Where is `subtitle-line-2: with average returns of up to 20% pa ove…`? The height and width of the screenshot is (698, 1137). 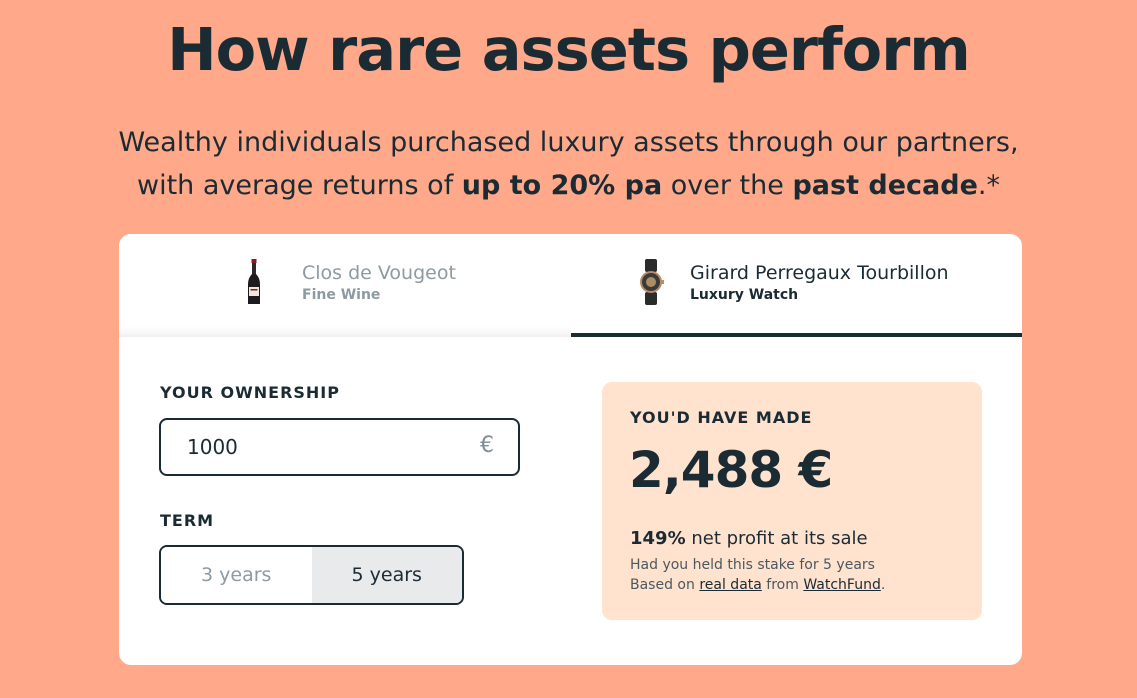
subtitle-line-2: with average returns of up to 20% pa ove… is located at coordinates (568, 185).